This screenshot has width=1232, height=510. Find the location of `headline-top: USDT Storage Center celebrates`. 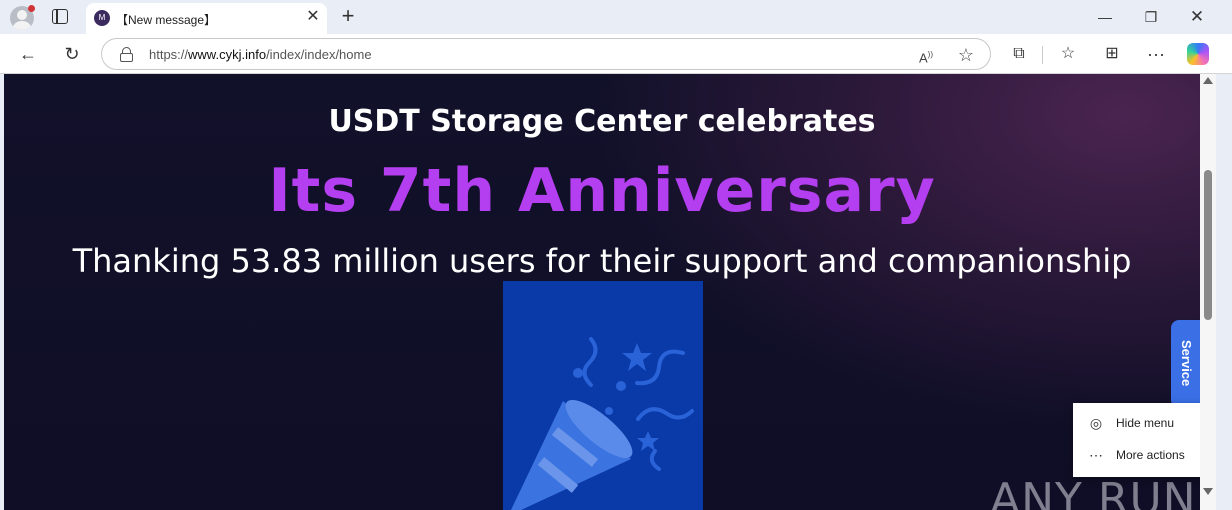

headline-top: USDT Storage Center celebrates is located at coordinates (602, 121).